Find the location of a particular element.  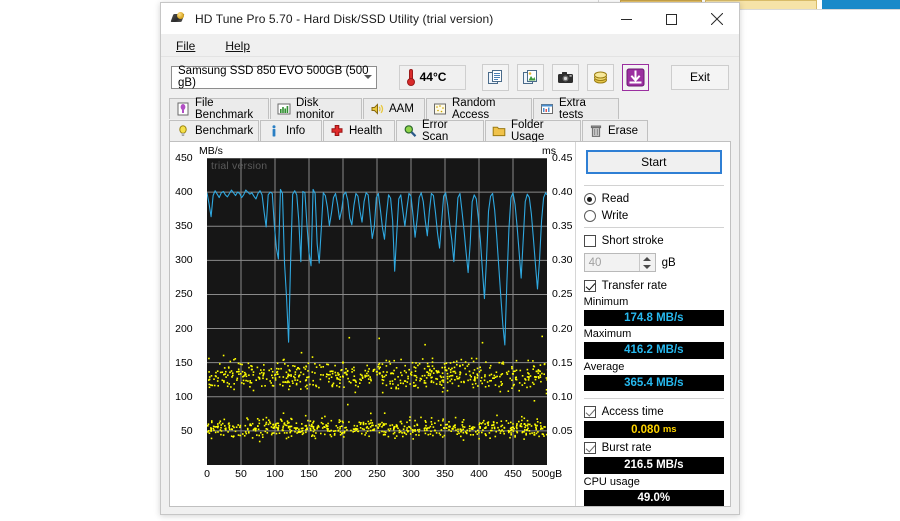

error-scan-magnifier-icon is located at coordinates (410, 131).